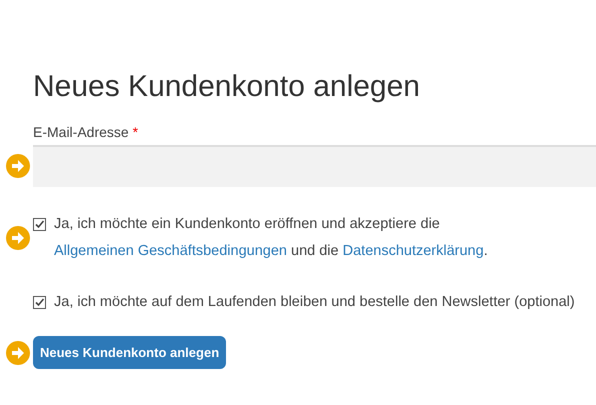 The image size is (596, 405). I want to click on create-account-button: Neues Kundenkonto anlegen, so click(129, 352).